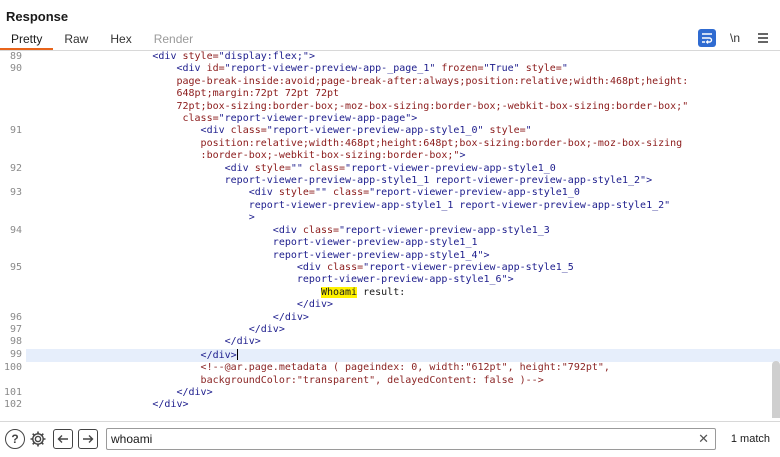  Describe the element at coordinates (120, 40) in the screenshot. I see `tab-hex: Hex` at that location.